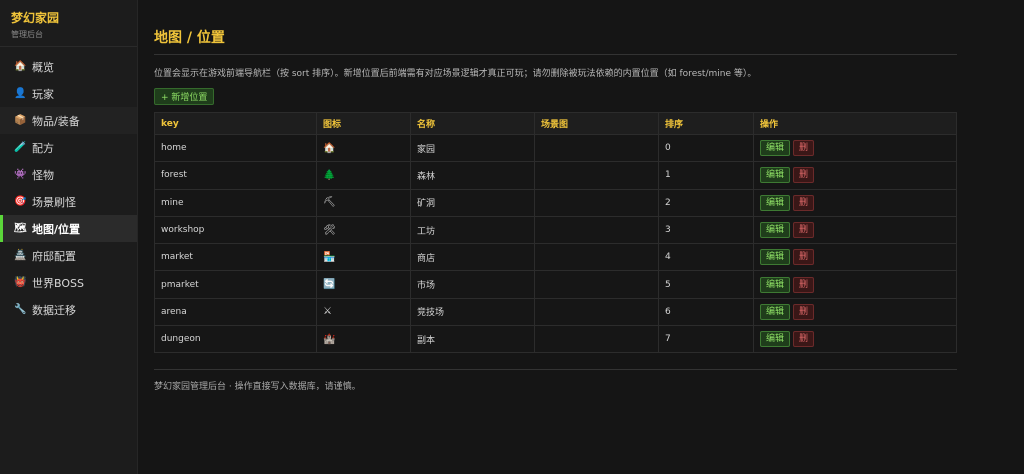  Describe the element at coordinates (706, 257) in the screenshot. I see `cell-sort: 4` at that location.